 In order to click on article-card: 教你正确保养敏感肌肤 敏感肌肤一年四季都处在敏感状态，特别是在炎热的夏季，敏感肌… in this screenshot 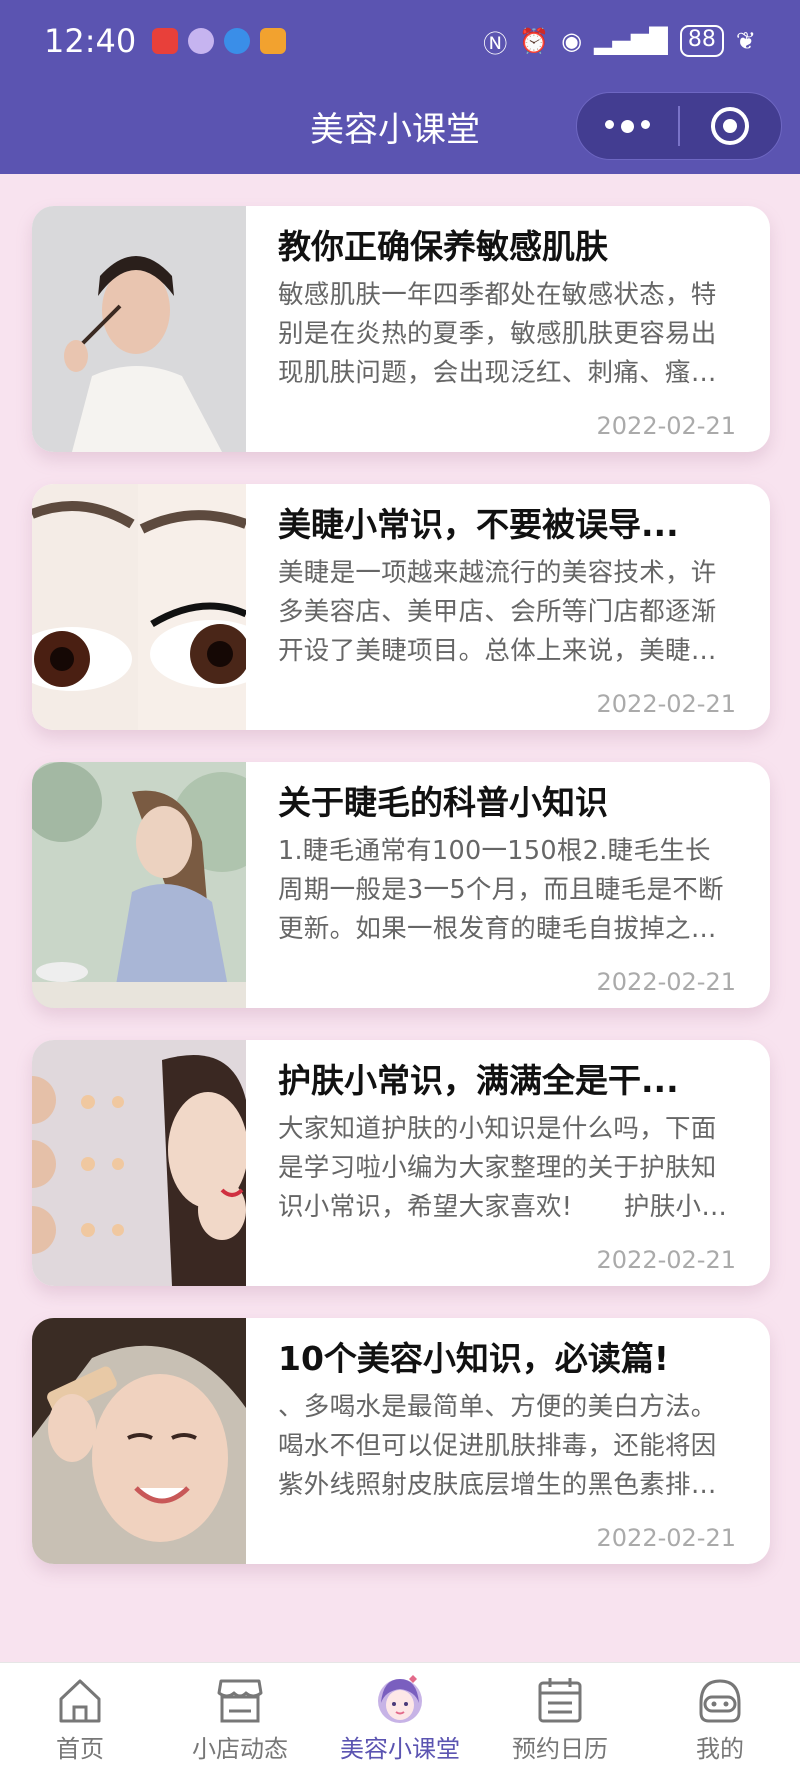, I will do `click(401, 329)`.